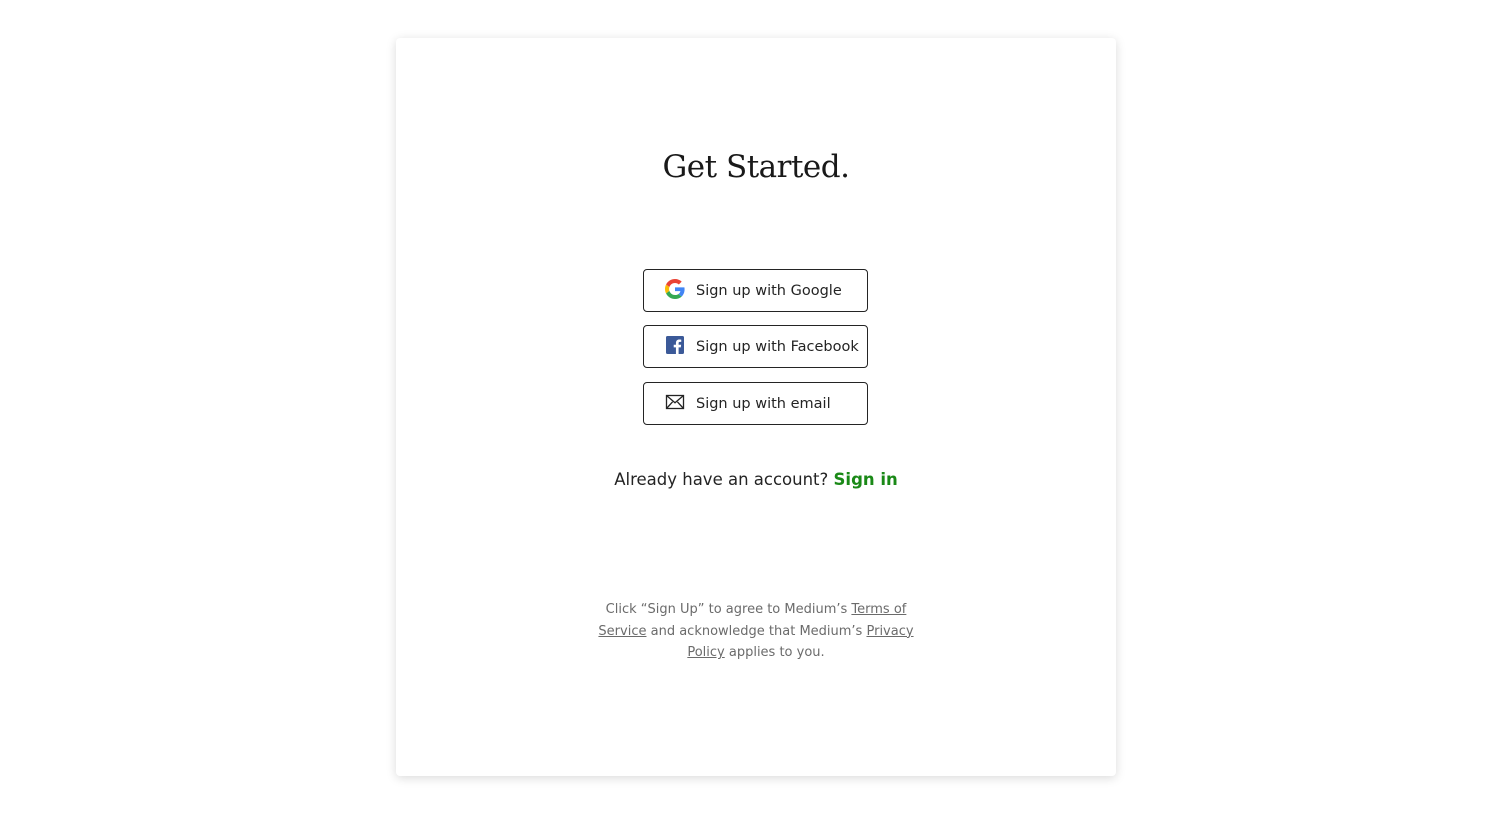 The image size is (1512, 814). I want to click on legal-line2-text: and acknowledge that Medium’s, so click(756, 631).